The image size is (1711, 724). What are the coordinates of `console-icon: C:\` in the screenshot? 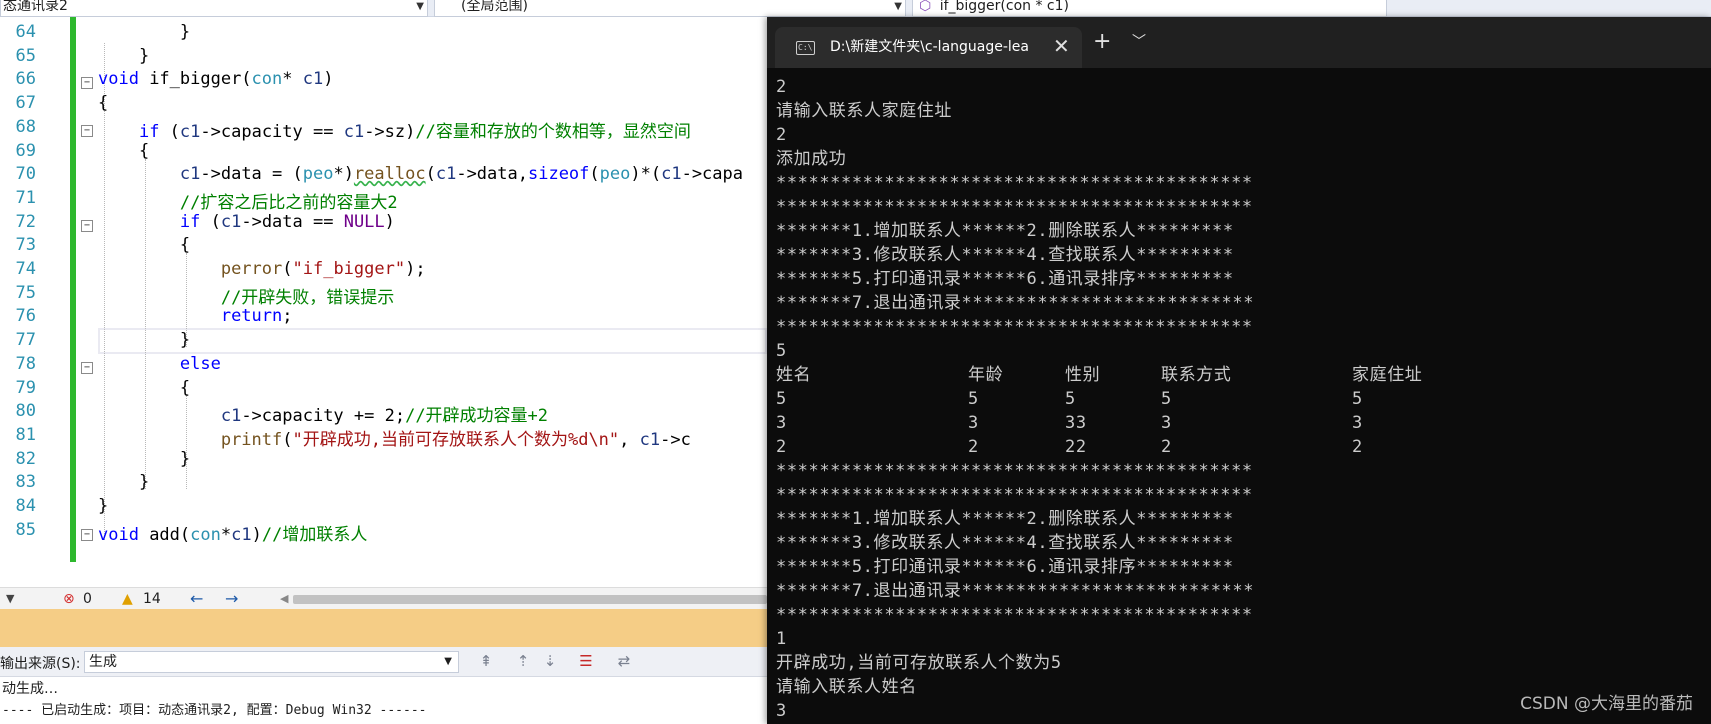 It's located at (805, 48).